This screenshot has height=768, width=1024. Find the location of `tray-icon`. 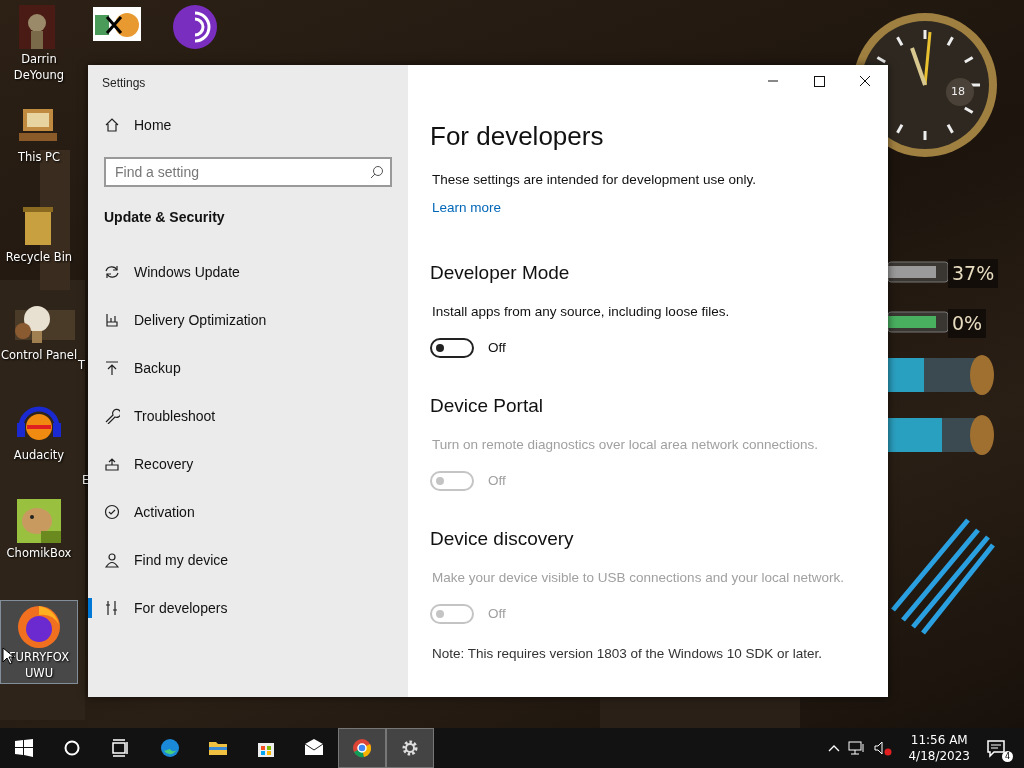

tray-icon is located at coordinates (112, 464).